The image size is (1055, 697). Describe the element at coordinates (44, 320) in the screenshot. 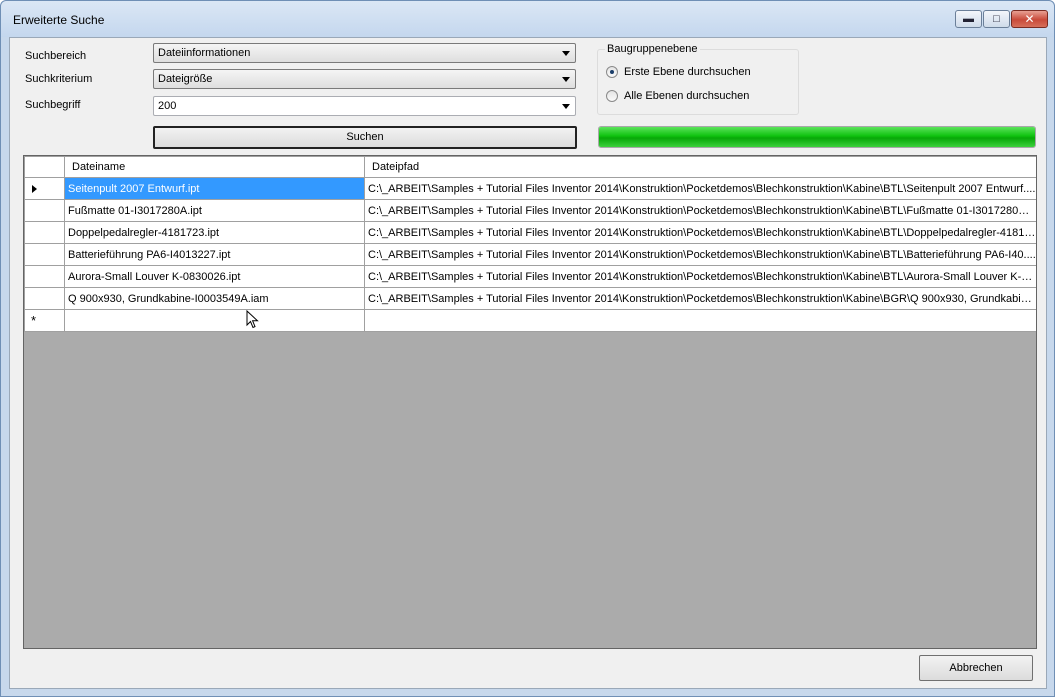

I see `row-header: *` at that location.